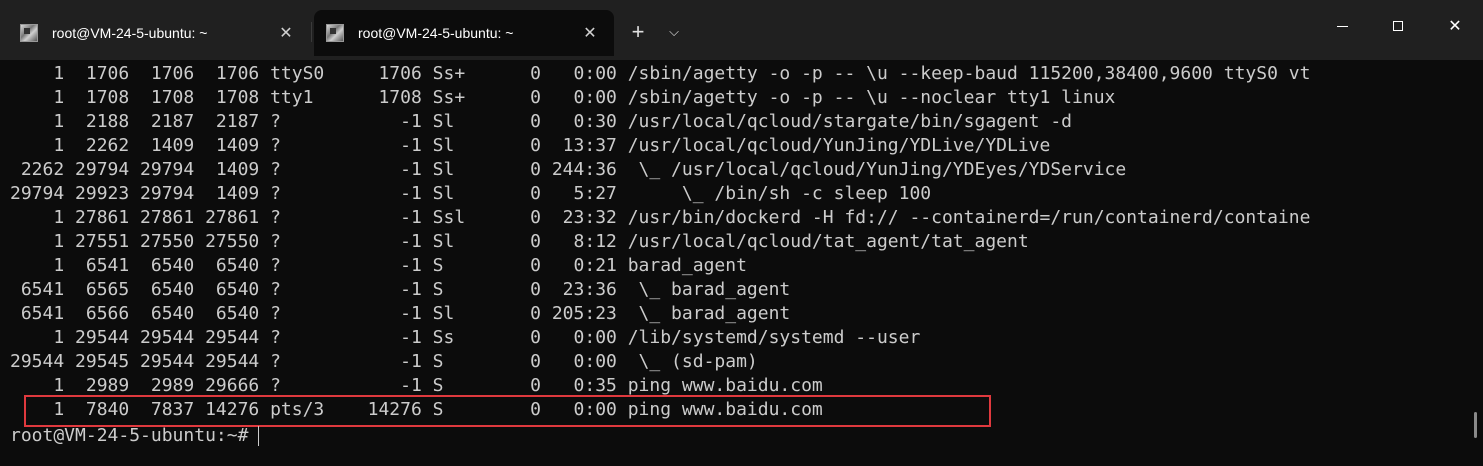  What do you see at coordinates (638, 32) in the screenshot?
I see `new-tab-button: +` at bounding box center [638, 32].